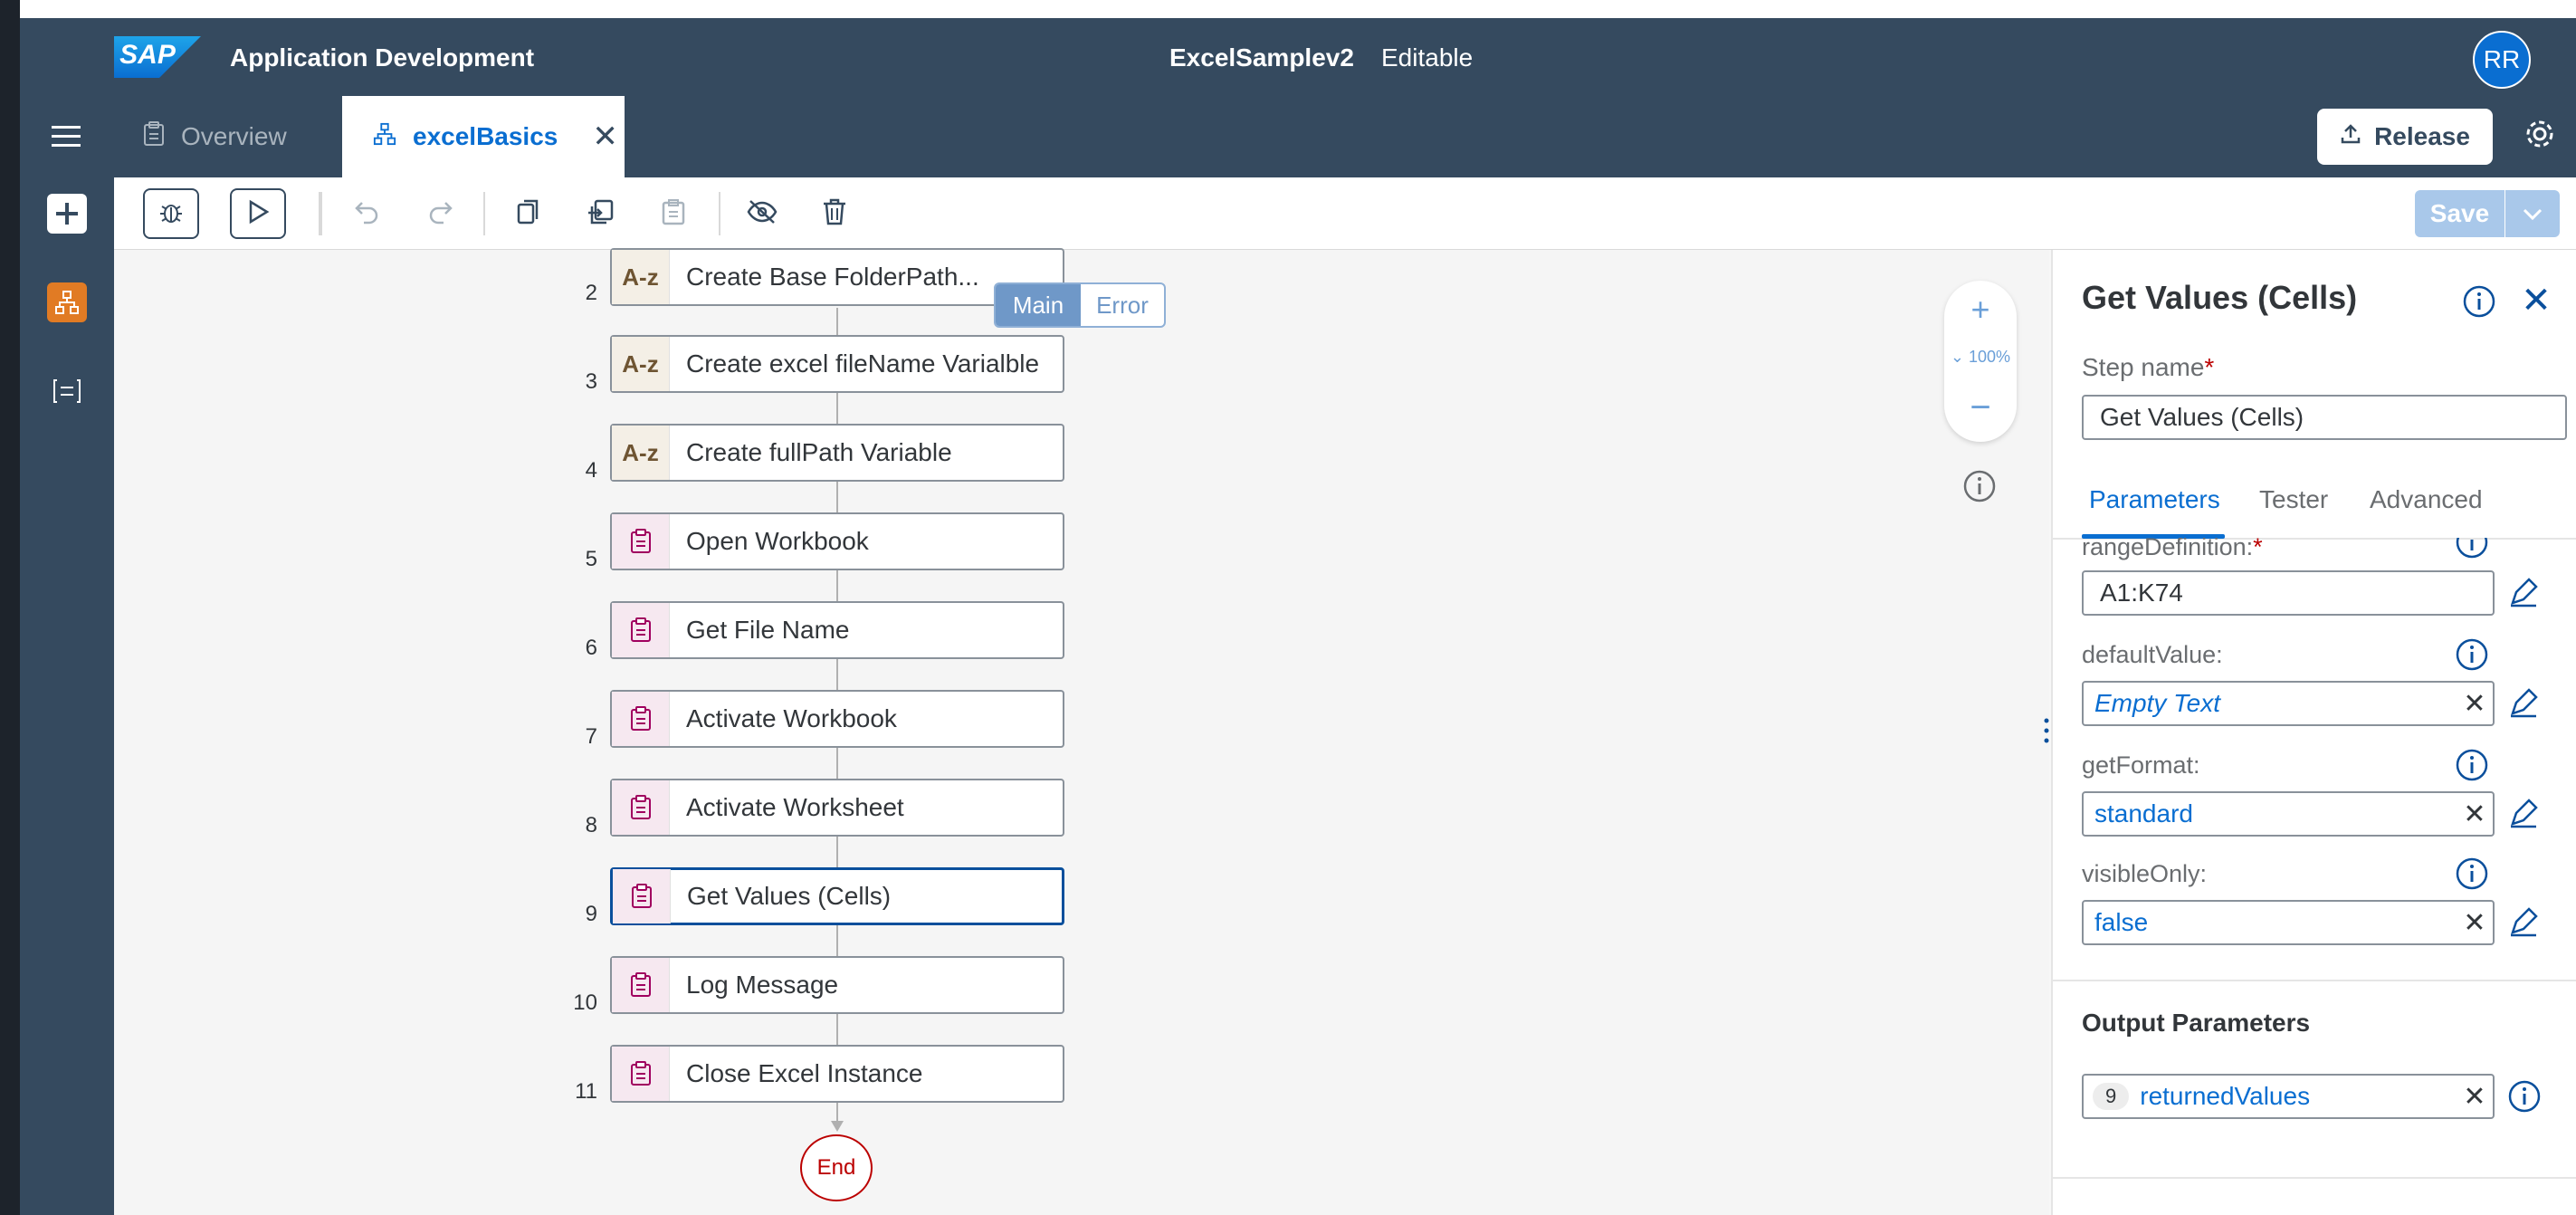 Image resolution: width=2576 pixels, height=1215 pixels. I want to click on flow-step: A-z Create fullPath Variable, so click(837, 453).